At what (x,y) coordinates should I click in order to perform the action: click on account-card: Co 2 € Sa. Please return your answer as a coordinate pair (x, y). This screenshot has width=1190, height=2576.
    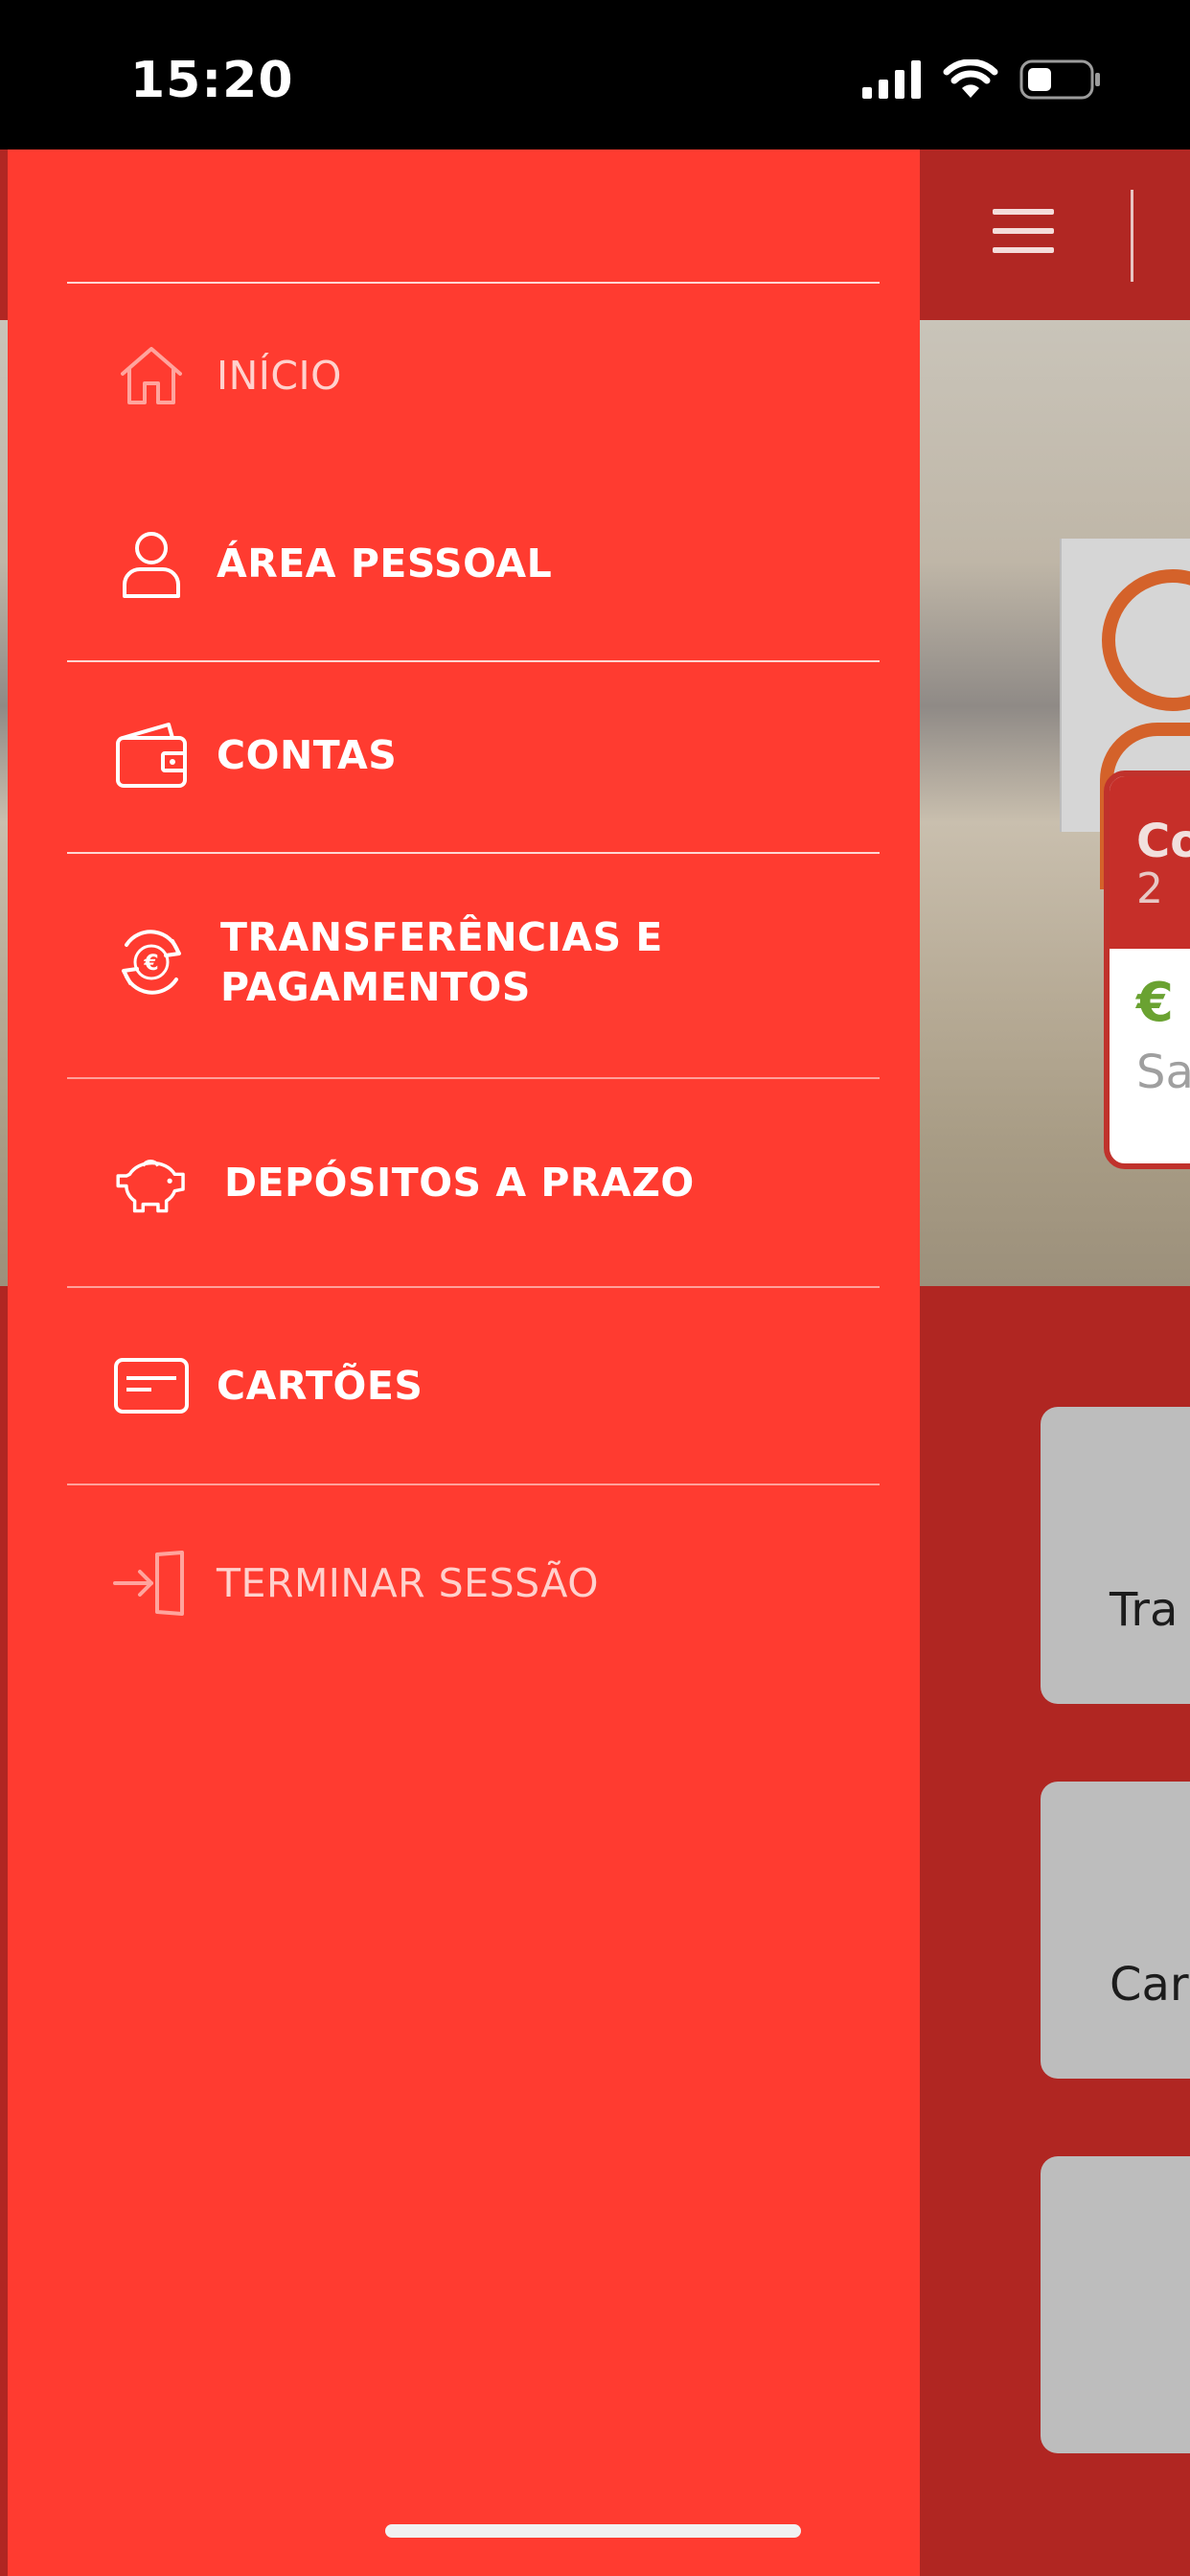
    Looking at the image, I should click on (1147, 969).